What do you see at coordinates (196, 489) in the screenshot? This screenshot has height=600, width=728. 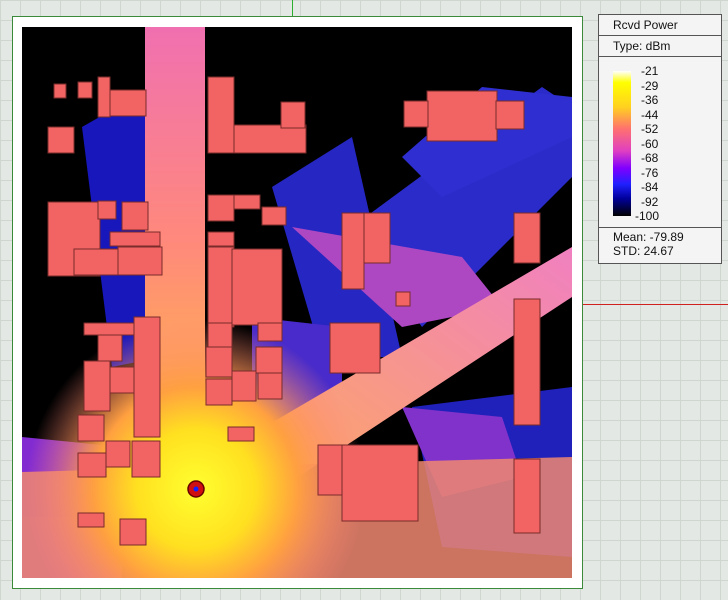 I see `transmitter-center` at bounding box center [196, 489].